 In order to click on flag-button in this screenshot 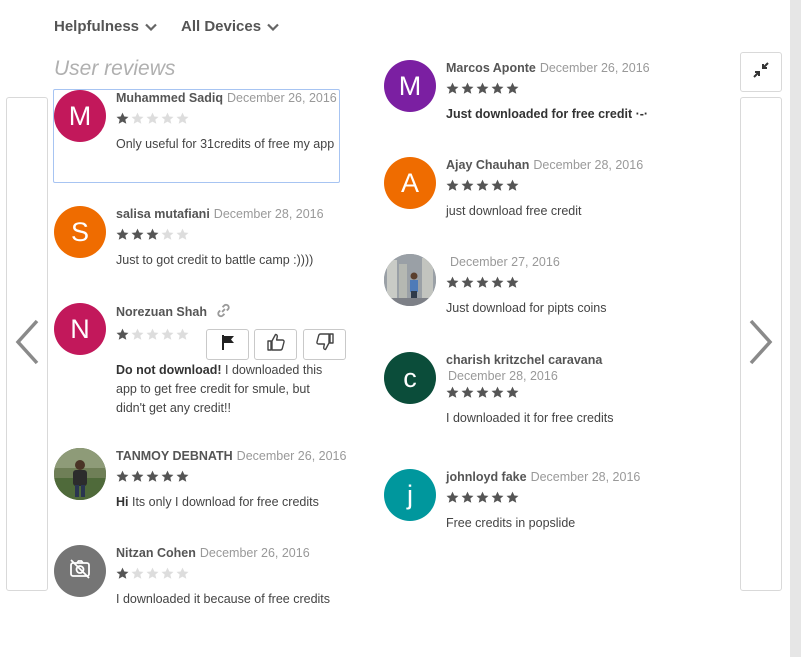, I will do `click(227, 344)`.